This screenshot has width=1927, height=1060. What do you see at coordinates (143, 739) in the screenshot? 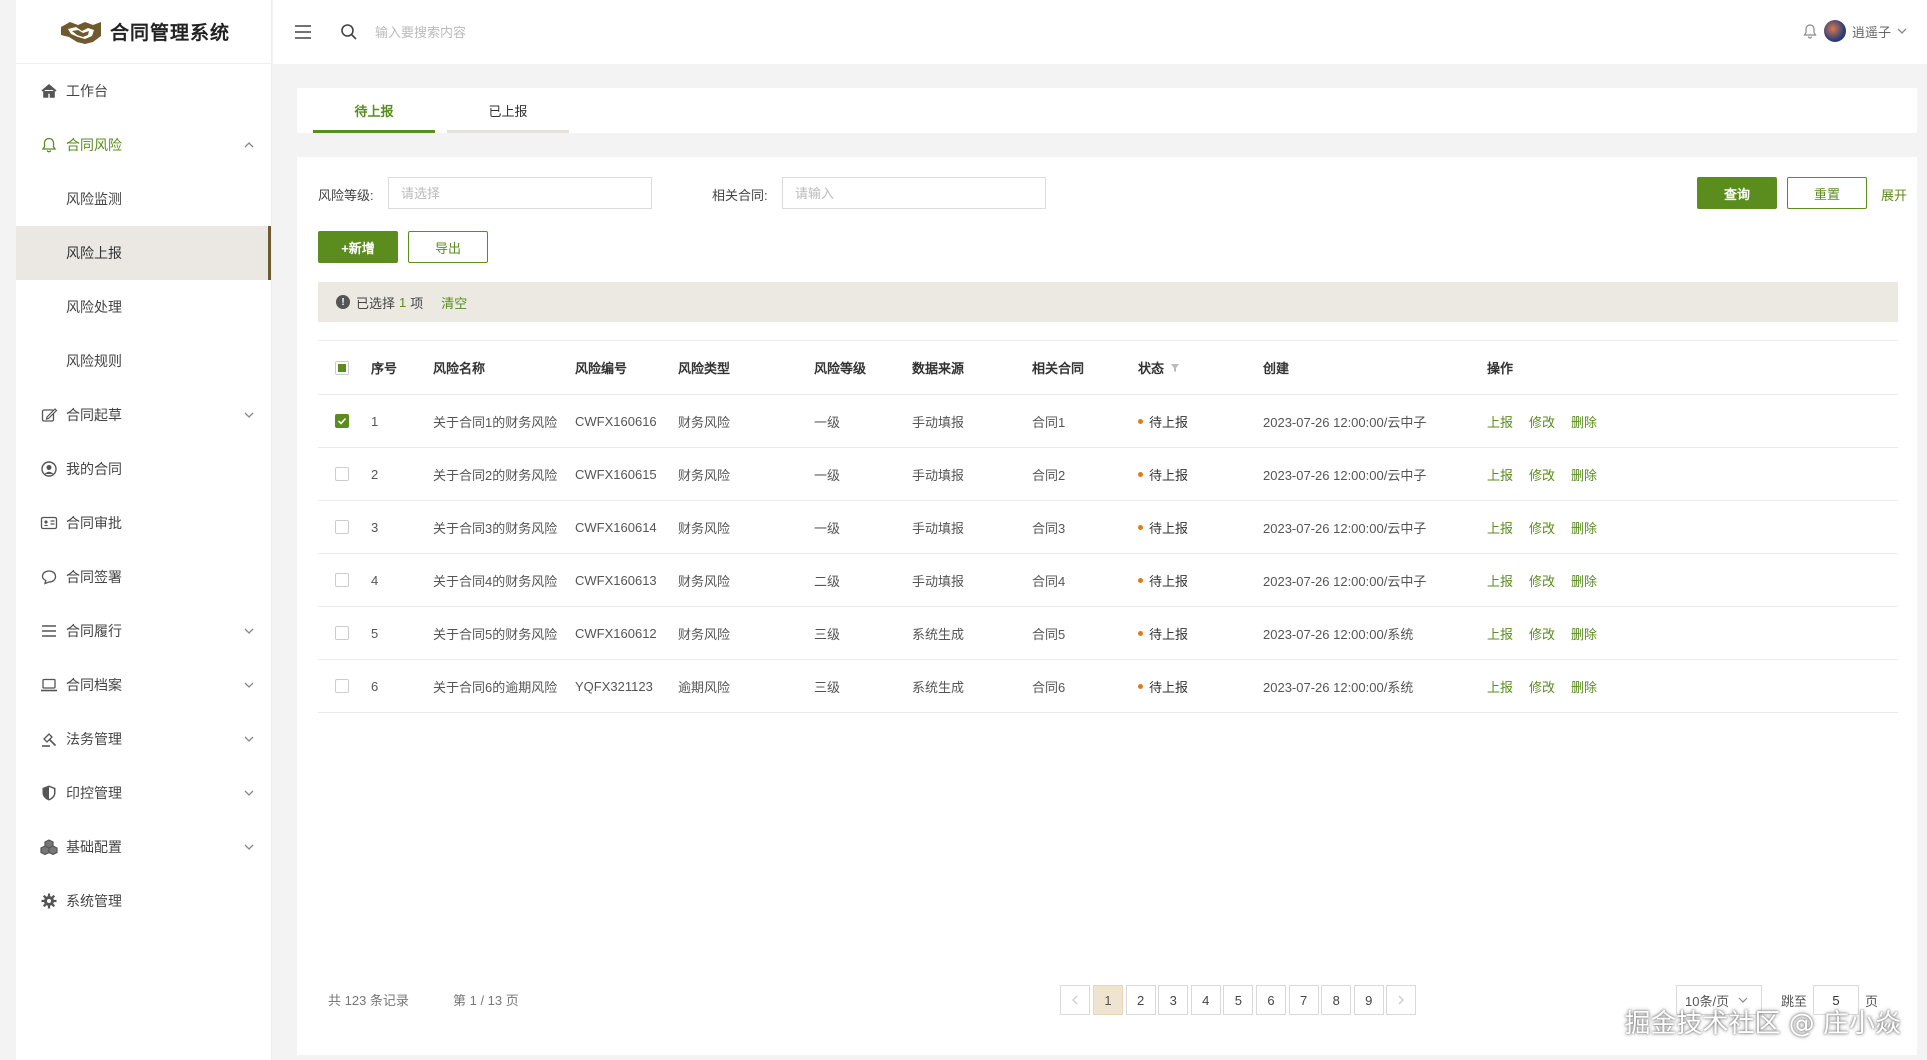
I see `sidebar-item: 法务管理` at bounding box center [143, 739].